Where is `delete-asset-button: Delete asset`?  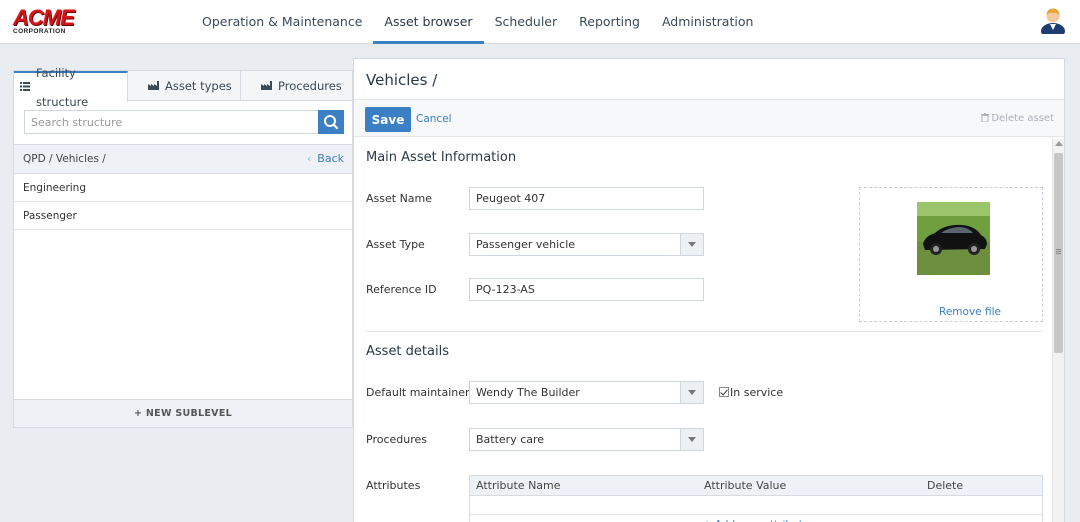 delete-asset-button: Delete asset is located at coordinates (1017, 118).